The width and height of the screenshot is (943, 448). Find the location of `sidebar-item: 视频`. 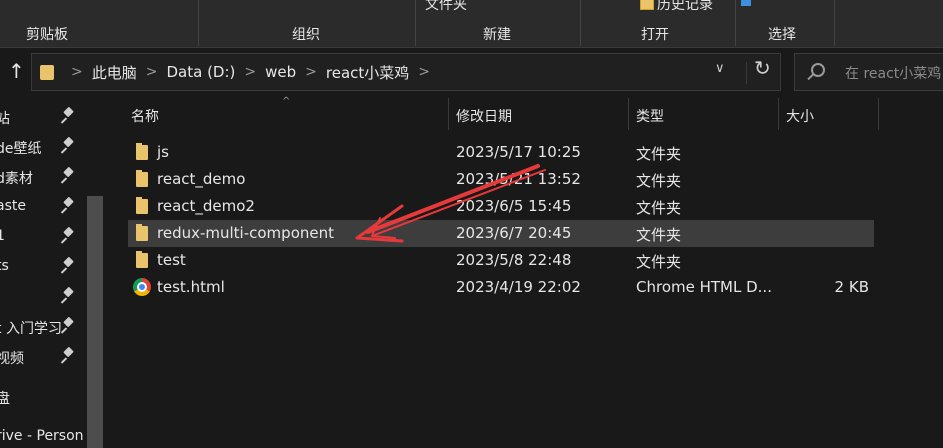

sidebar-item: 视频 is located at coordinates (44, 357).